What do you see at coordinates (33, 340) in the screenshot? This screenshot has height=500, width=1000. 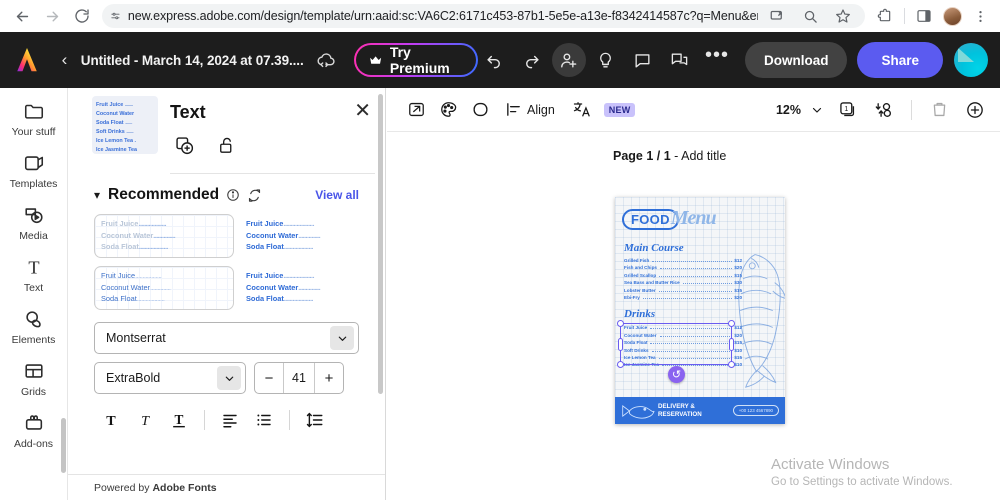 I see `rail-label: Elements` at bounding box center [33, 340].